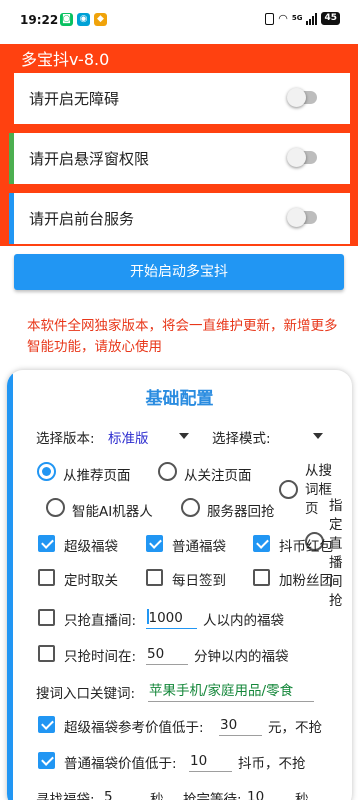  Describe the element at coordinates (306, 581) in the screenshot. I see `checkbox-fan-club-label: 加粉丝团` at that location.